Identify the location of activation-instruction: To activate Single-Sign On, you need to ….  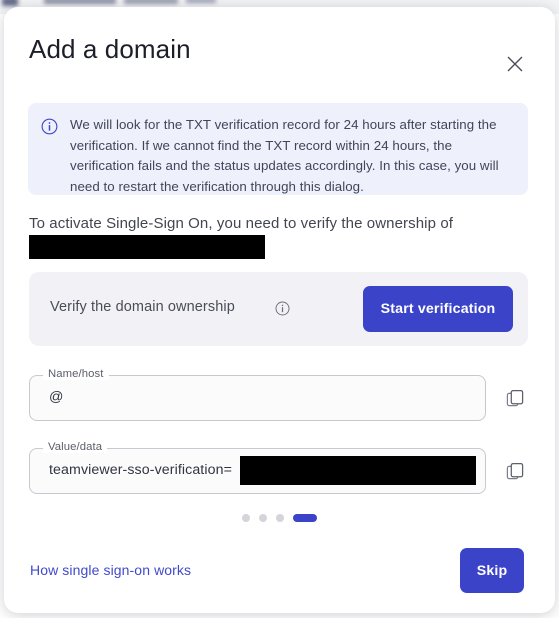
(279, 236).